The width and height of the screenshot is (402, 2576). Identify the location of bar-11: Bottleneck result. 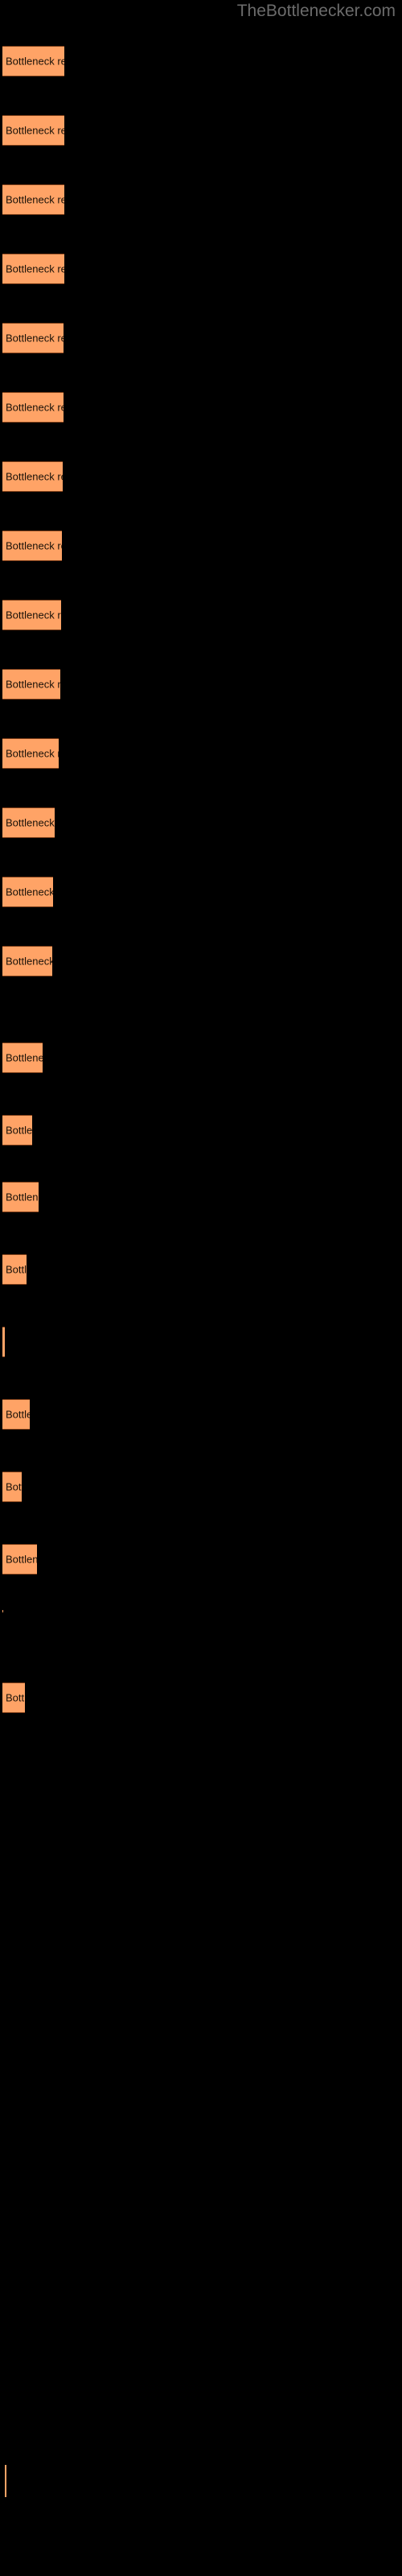
(28, 822).